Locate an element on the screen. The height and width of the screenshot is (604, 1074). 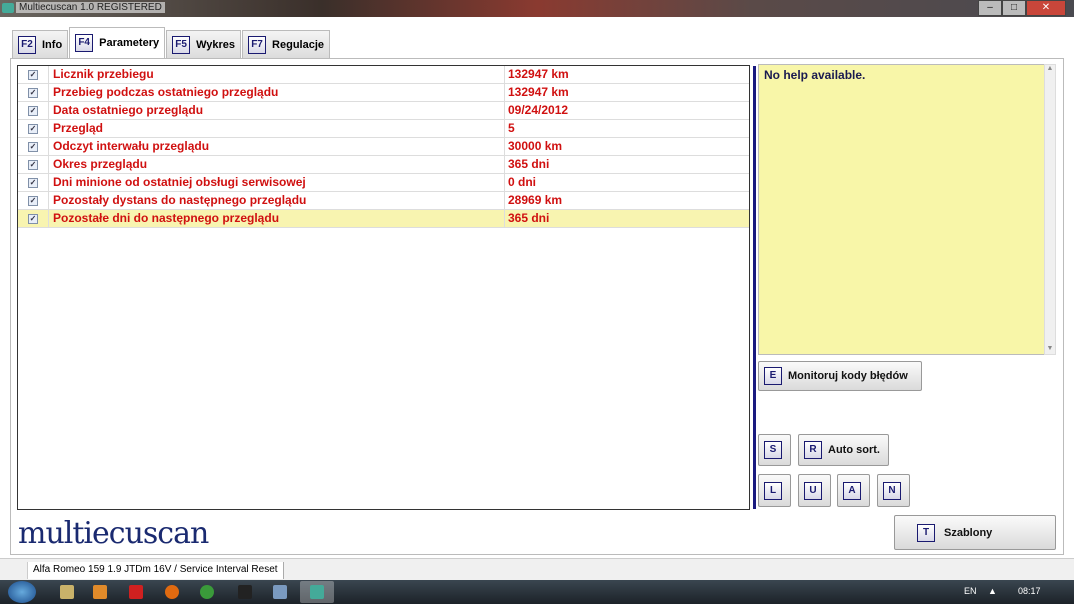
help-panel: No help available. is located at coordinates (901, 209).